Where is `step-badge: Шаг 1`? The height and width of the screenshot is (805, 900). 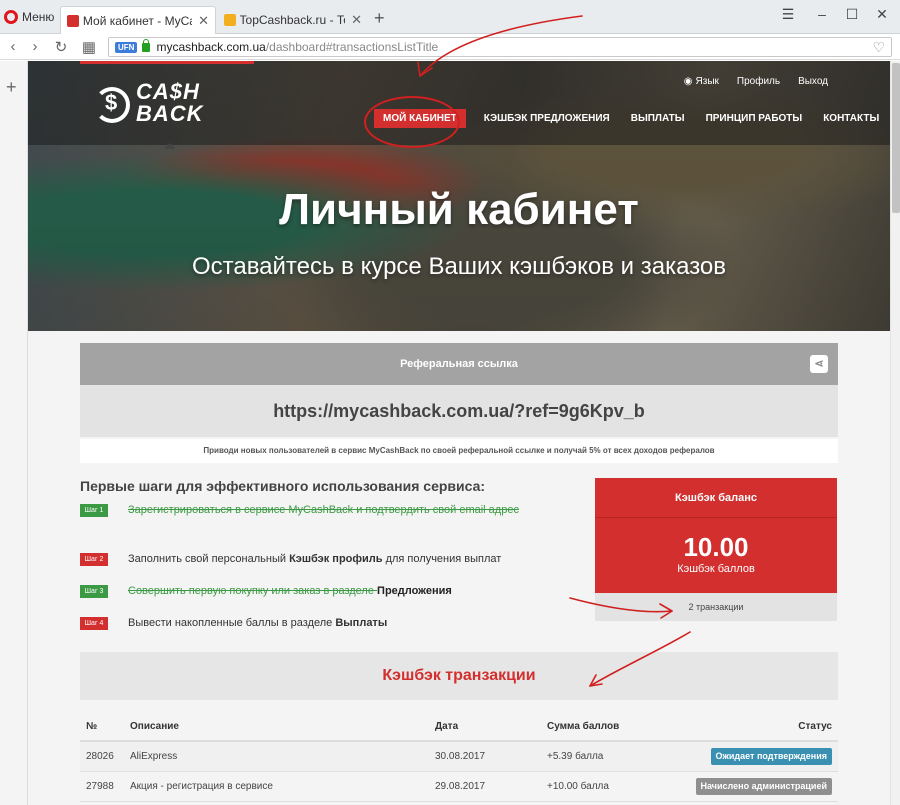 step-badge: Шаг 1 is located at coordinates (94, 510).